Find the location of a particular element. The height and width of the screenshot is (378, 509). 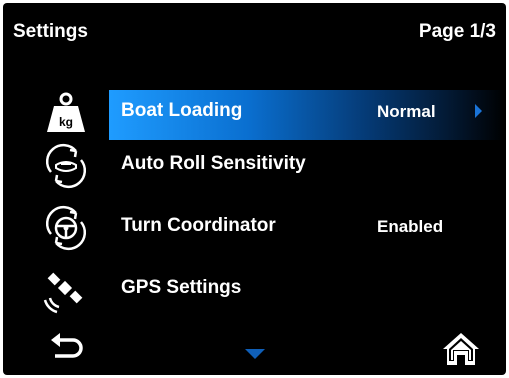

scroll-down-icon is located at coordinates (255, 351).